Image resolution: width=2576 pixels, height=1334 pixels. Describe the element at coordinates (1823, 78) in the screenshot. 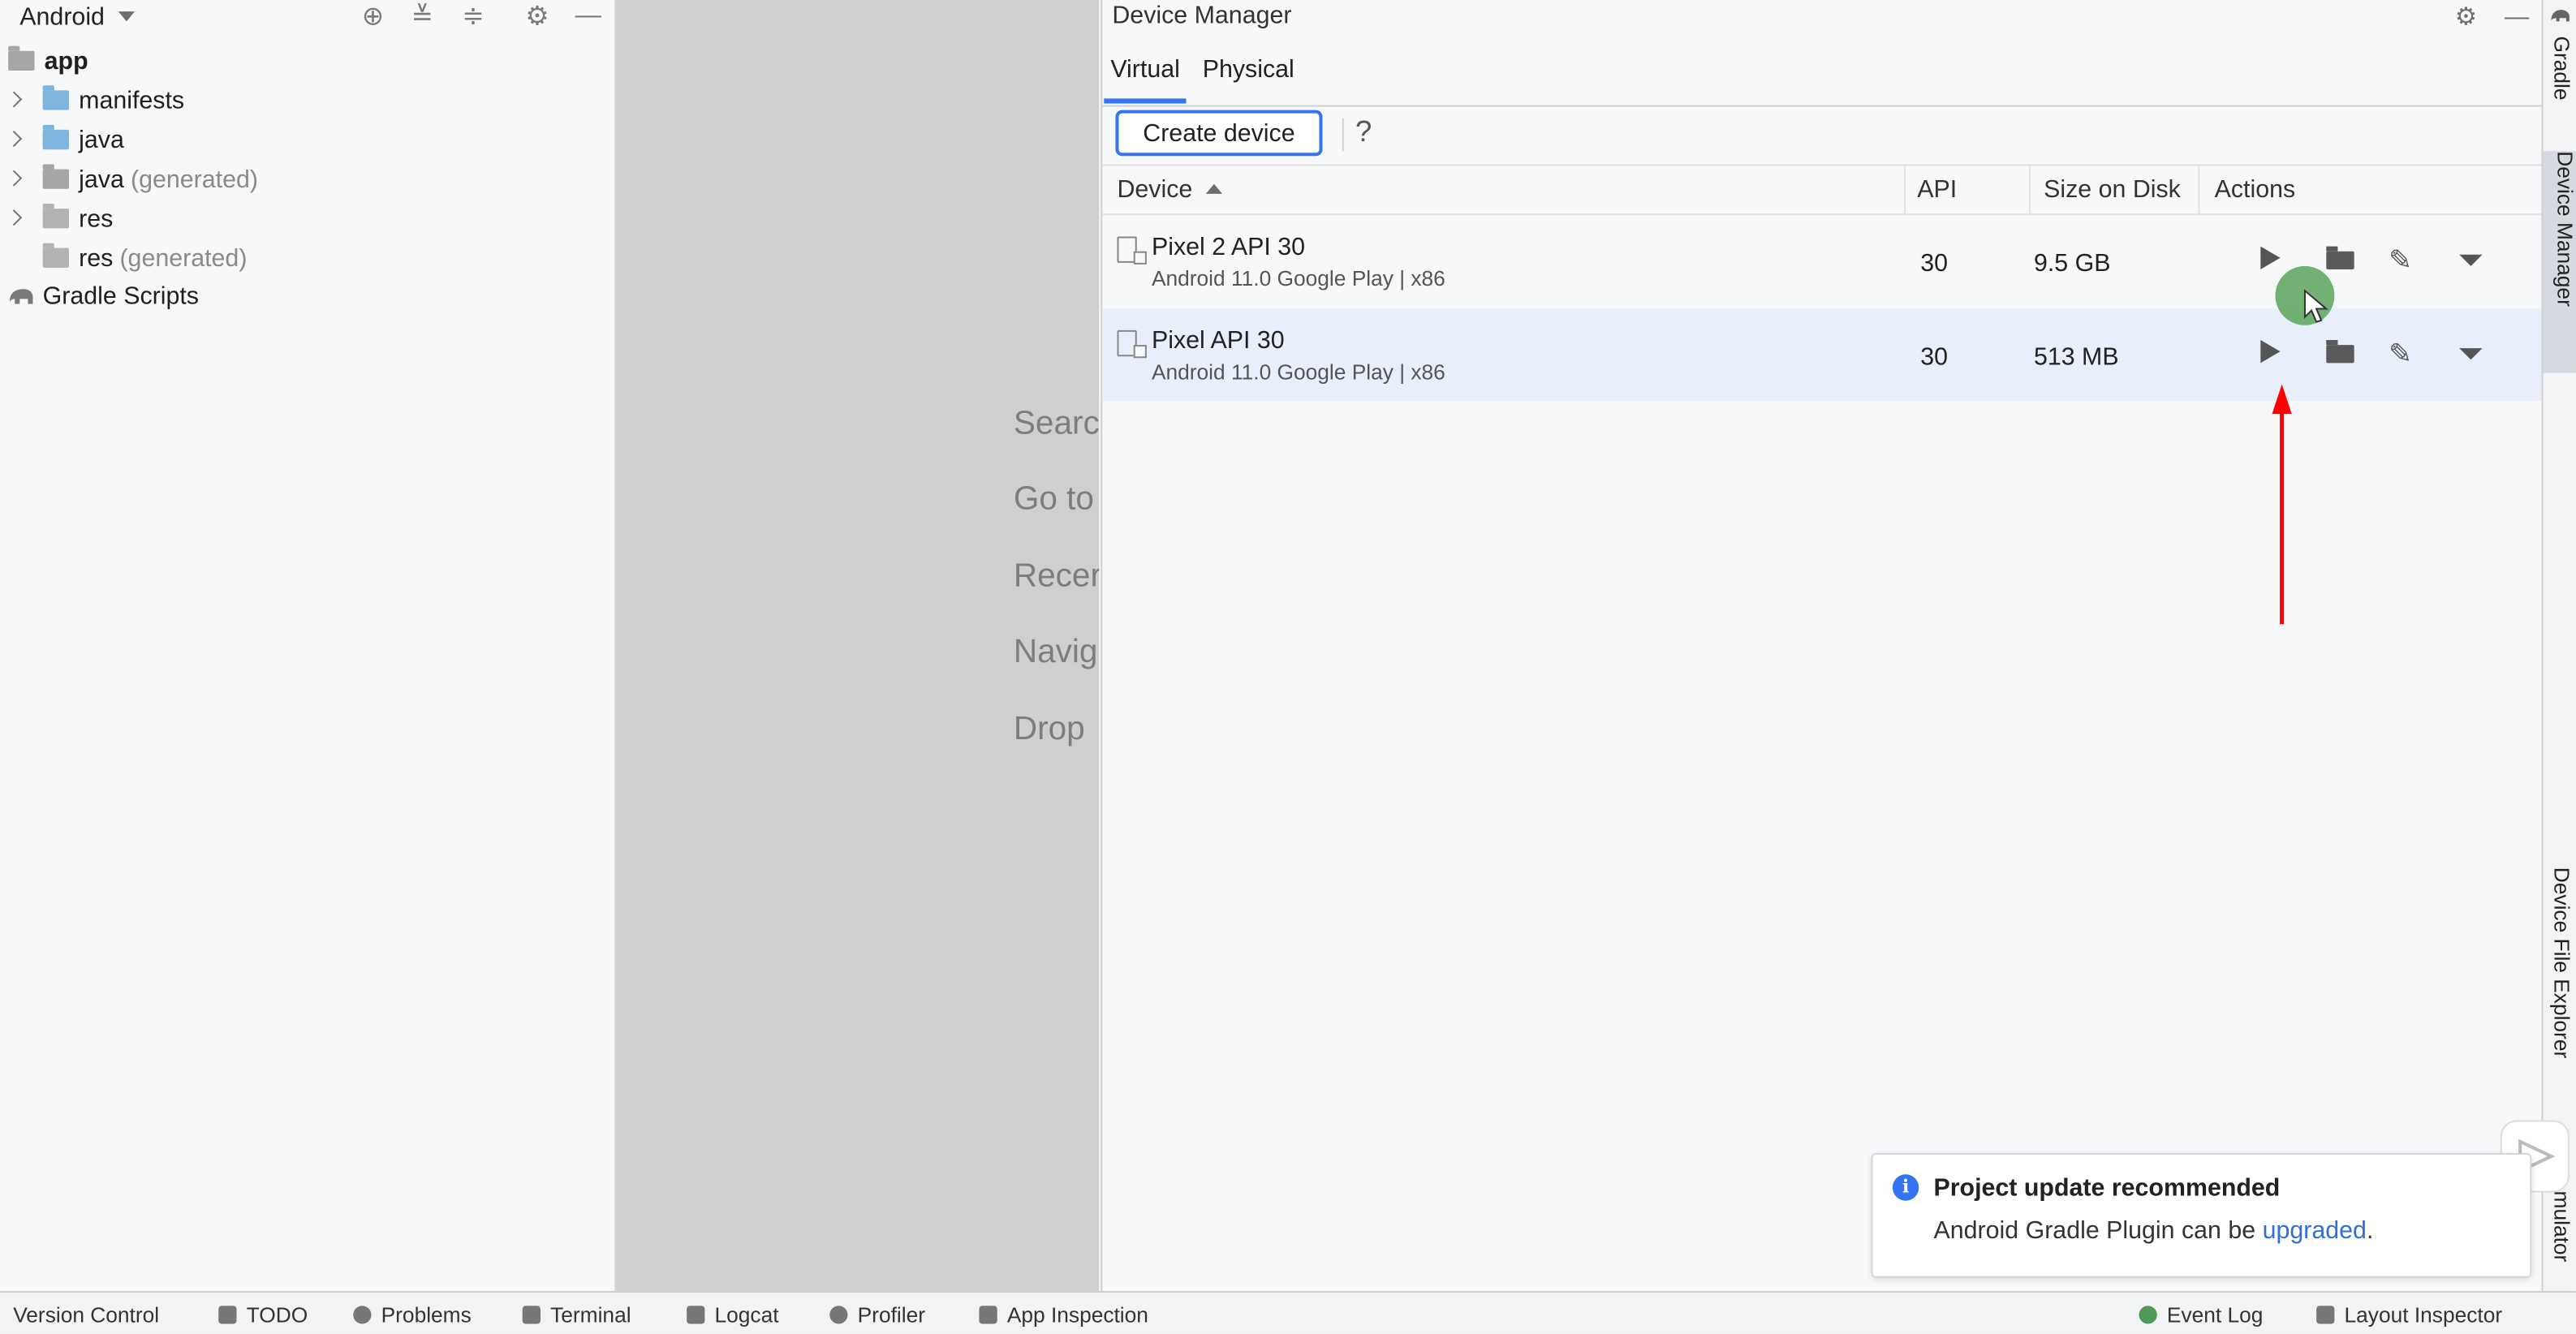

I see `device-tabs: Virtual Physical` at that location.